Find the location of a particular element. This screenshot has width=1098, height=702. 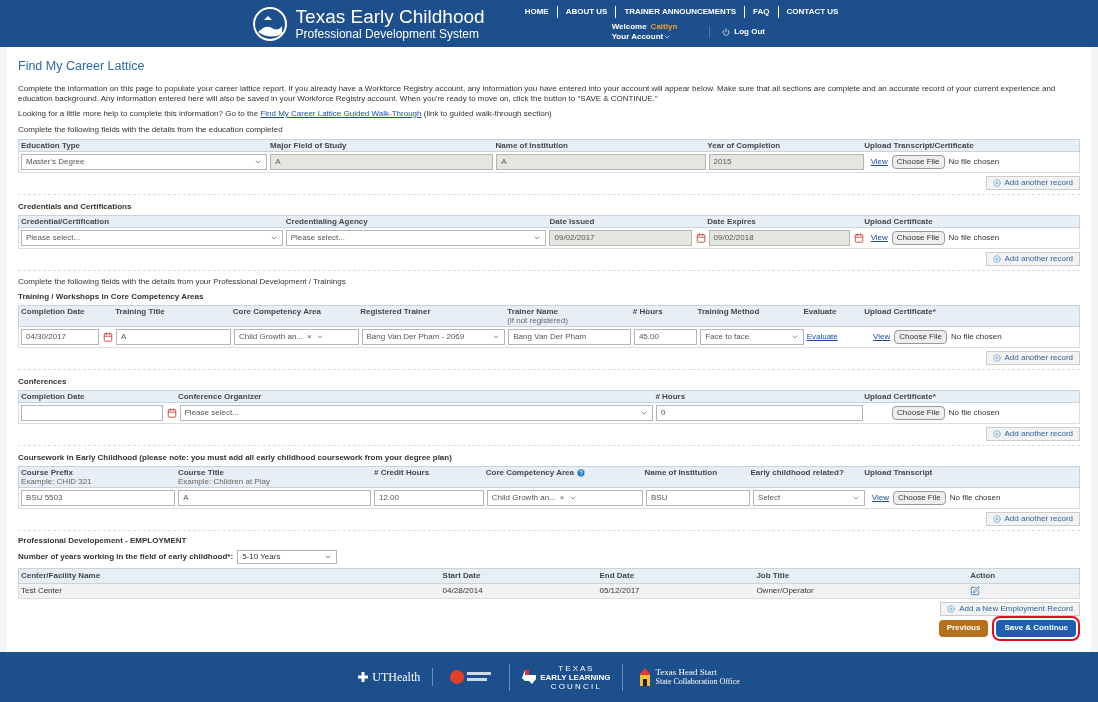

section-title: Professional Developement - EMPLOYMENT is located at coordinates (103, 540).